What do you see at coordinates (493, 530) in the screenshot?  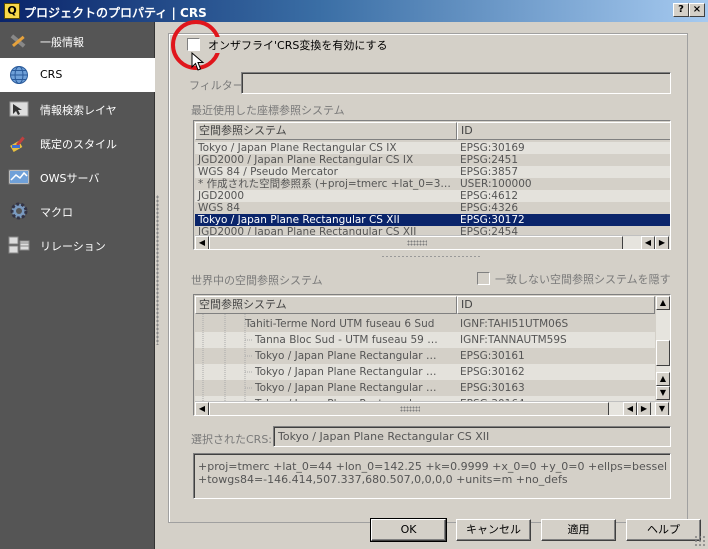 I see `cancel-button: キャンセル` at bounding box center [493, 530].